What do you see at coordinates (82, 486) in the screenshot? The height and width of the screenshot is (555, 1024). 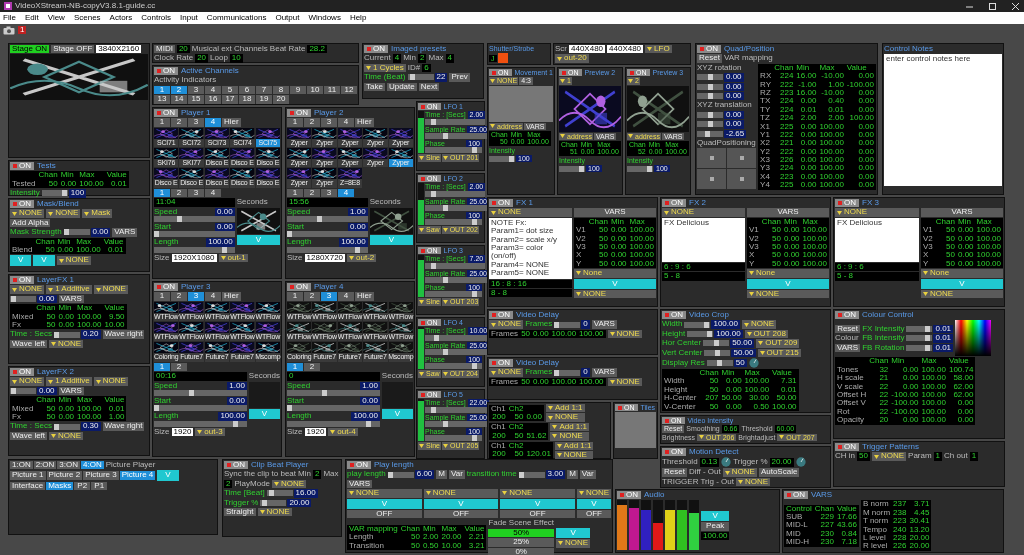 I see `tab: P2` at bounding box center [82, 486].